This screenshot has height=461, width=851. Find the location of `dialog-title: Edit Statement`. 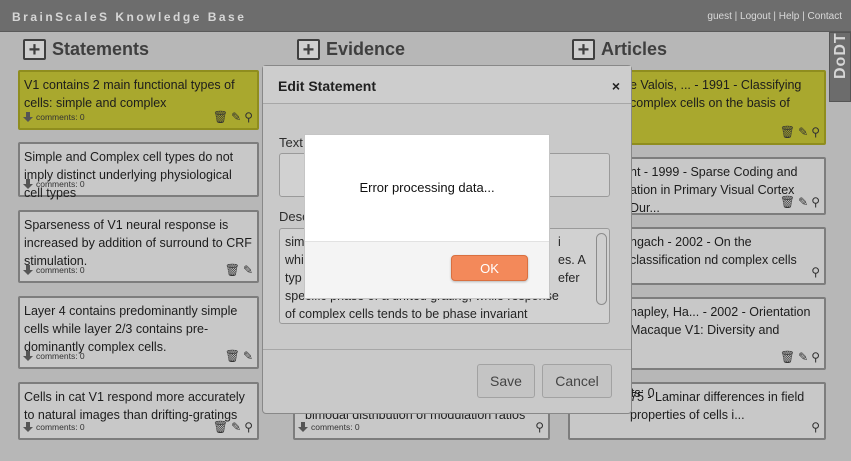

dialog-title: Edit Statement is located at coordinates (327, 86).